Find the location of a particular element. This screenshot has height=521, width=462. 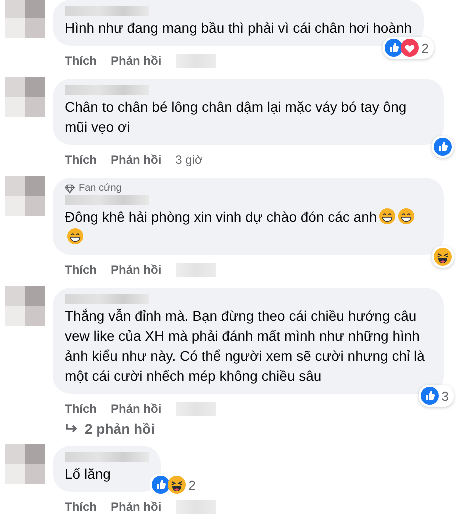

comment-text: Đông khê hải phòng xin vinh dự chào đón các anh is located at coordinates (221, 217).